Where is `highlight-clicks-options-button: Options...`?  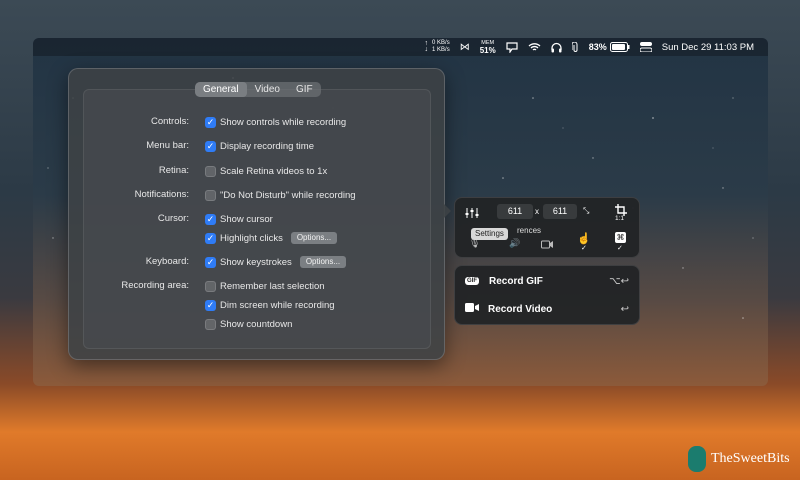 highlight-clicks-options-button: Options... is located at coordinates (314, 238).